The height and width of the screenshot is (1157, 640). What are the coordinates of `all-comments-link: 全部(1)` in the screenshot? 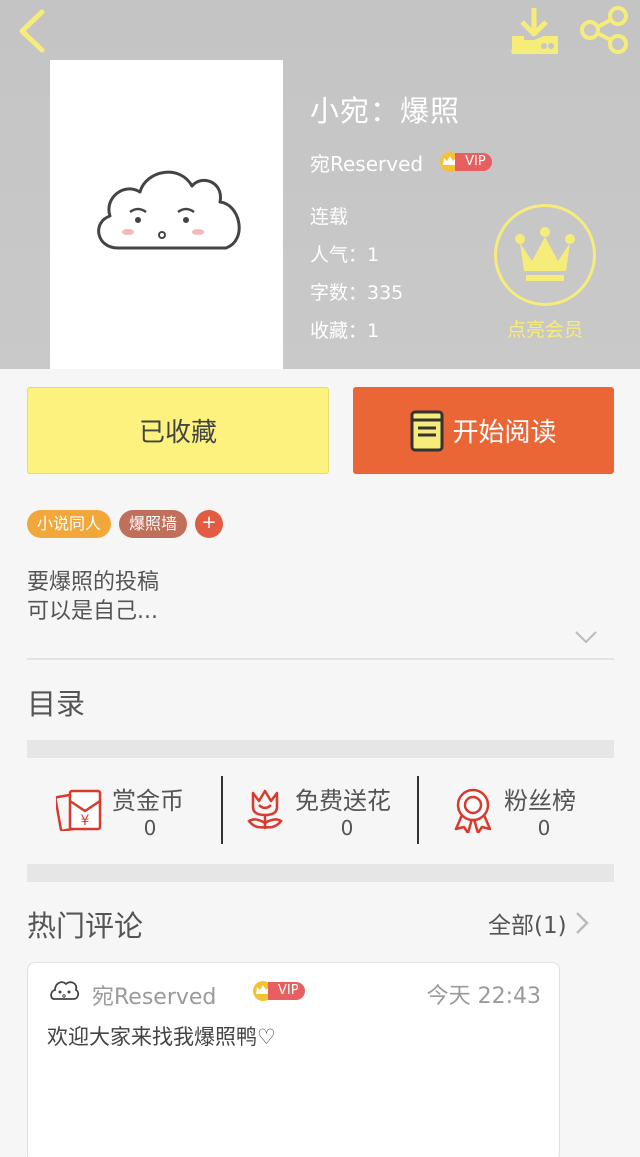 It's located at (538, 923).